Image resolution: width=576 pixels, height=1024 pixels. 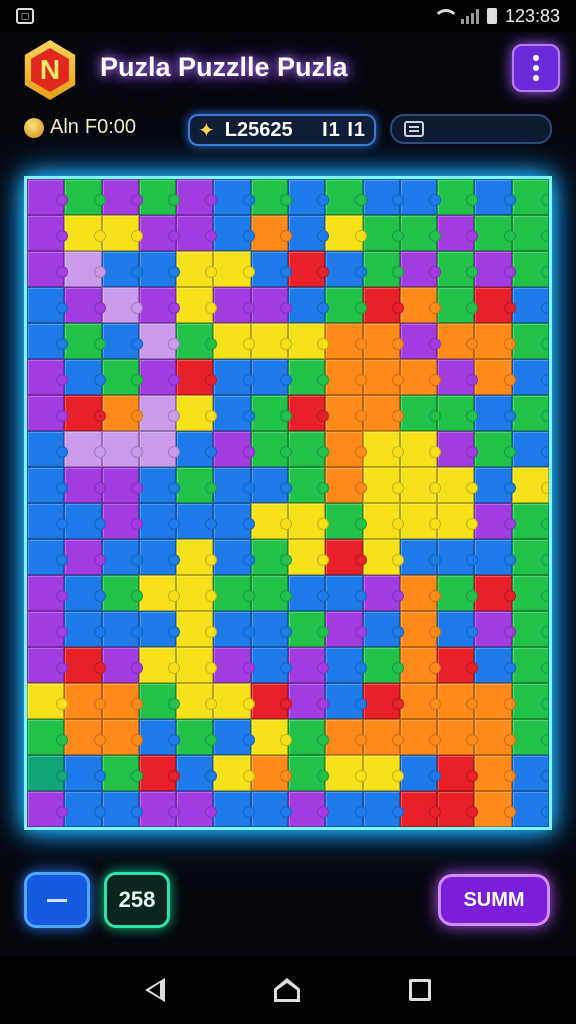 What do you see at coordinates (287, 990) in the screenshot?
I see `home-icon` at bounding box center [287, 990].